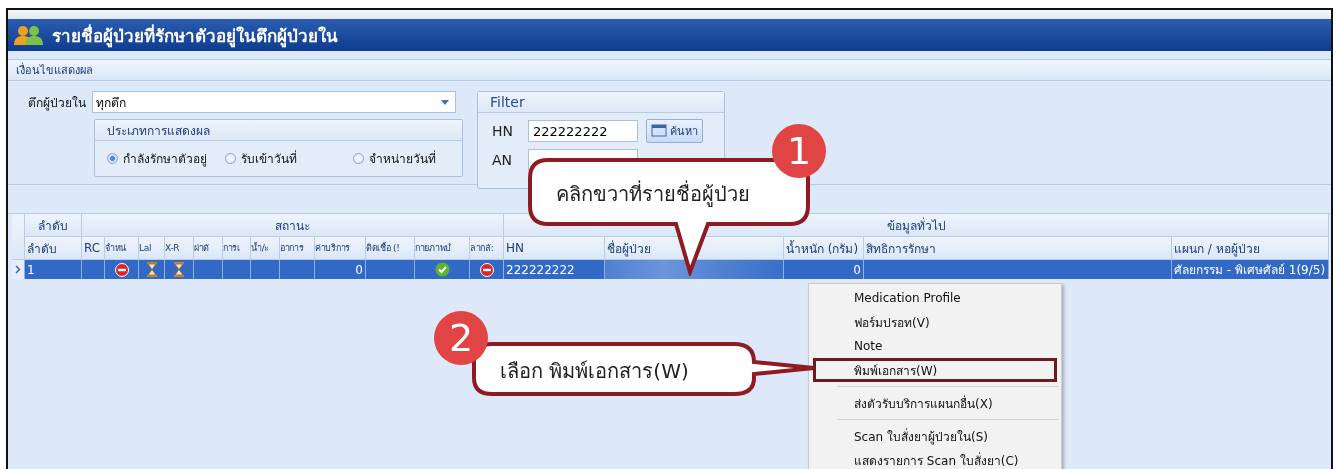 The width and height of the screenshot is (1343, 469). Describe the element at coordinates (507, 102) in the screenshot. I see `filter-title: Filter` at that location.